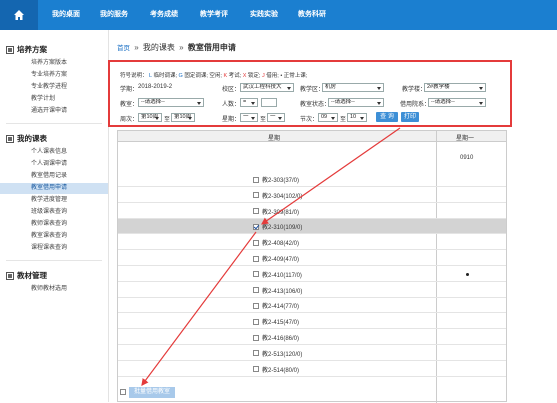  Describe the element at coordinates (269, 102) in the screenshot. I see `people-input` at that location.